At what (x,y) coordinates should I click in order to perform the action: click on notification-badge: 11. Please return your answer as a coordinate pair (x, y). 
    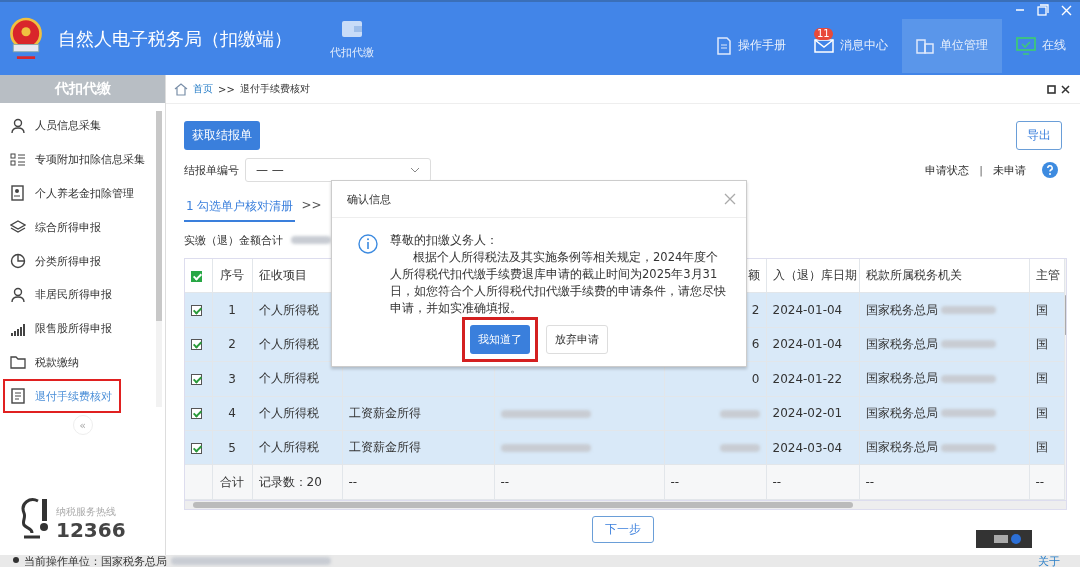
    Looking at the image, I should click on (823, 33).